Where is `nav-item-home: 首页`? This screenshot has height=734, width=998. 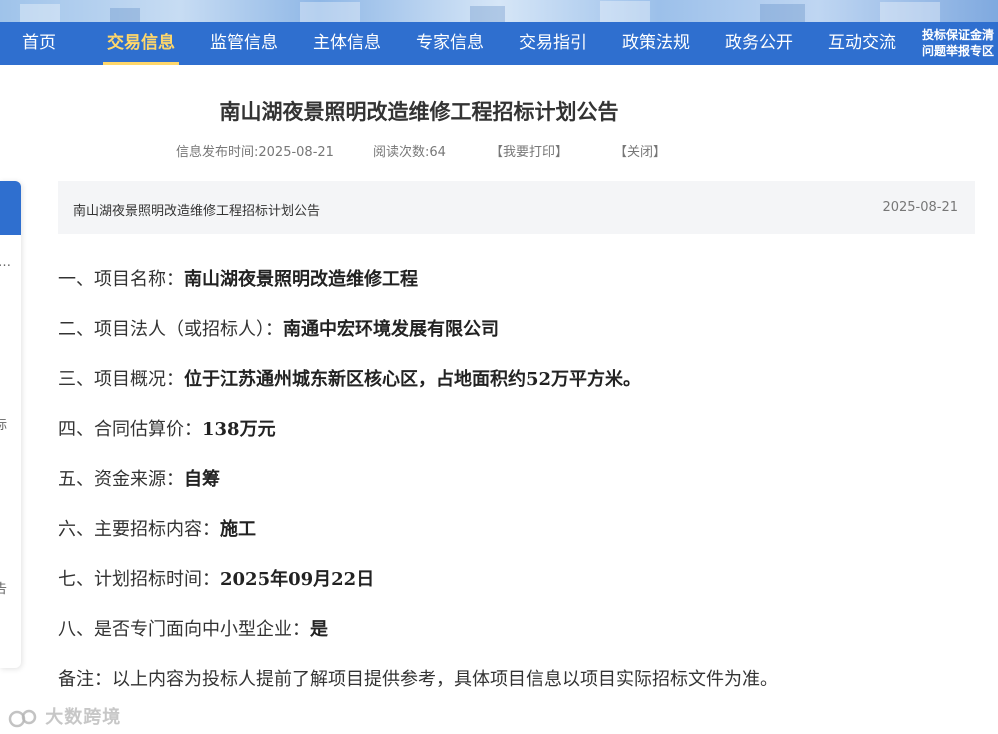
nav-item-home: 首页 is located at coordinates (39, 43).